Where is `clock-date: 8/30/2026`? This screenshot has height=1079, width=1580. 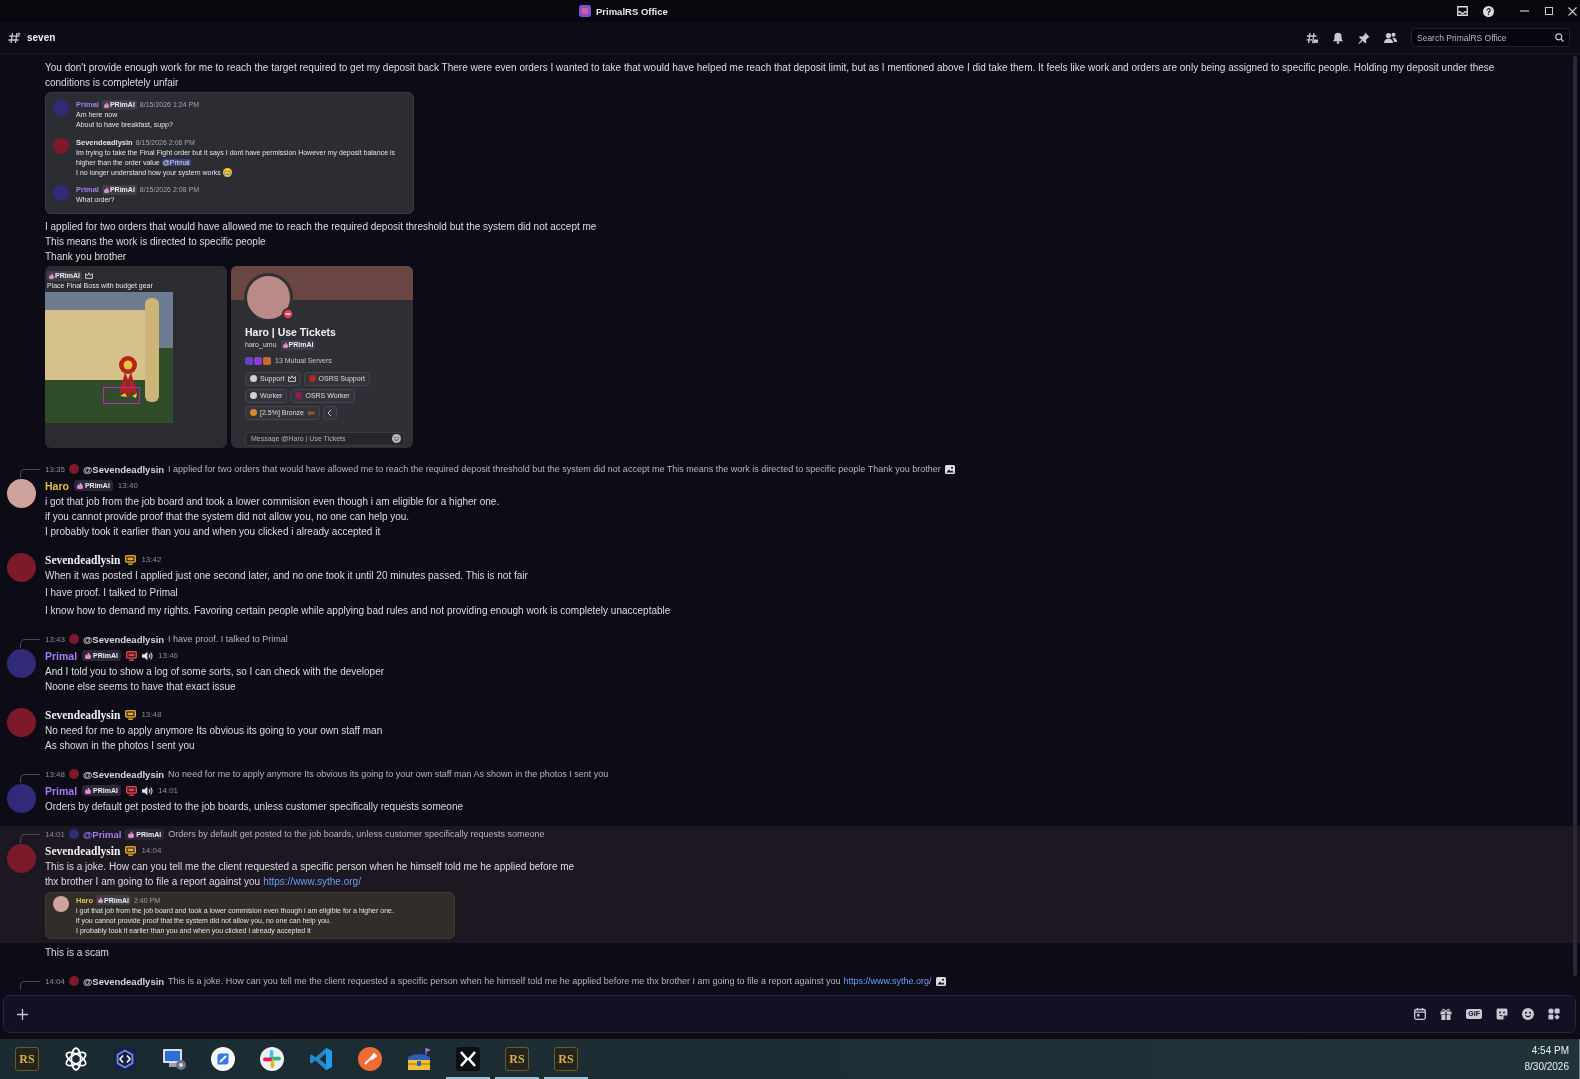 clock-date: 8/30/2026 is located at coordinates (1546, 1067).